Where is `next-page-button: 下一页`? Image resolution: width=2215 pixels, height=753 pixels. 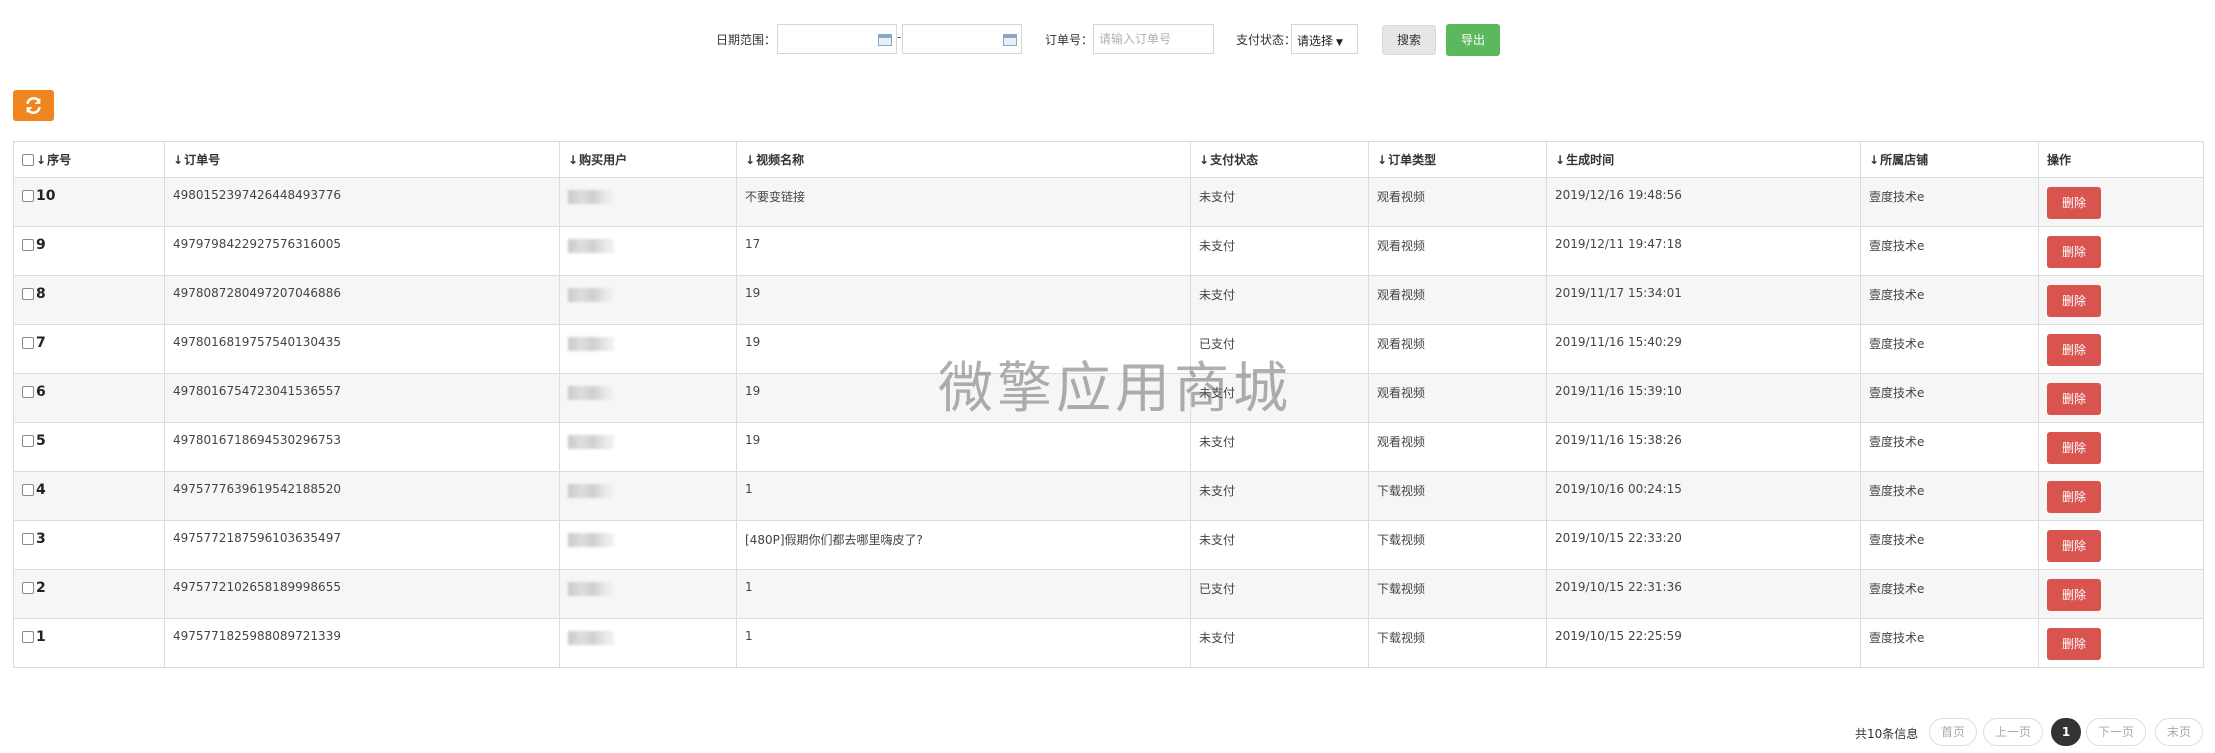 next-page-button: 下一页 is located at coordinates (2116, 732).